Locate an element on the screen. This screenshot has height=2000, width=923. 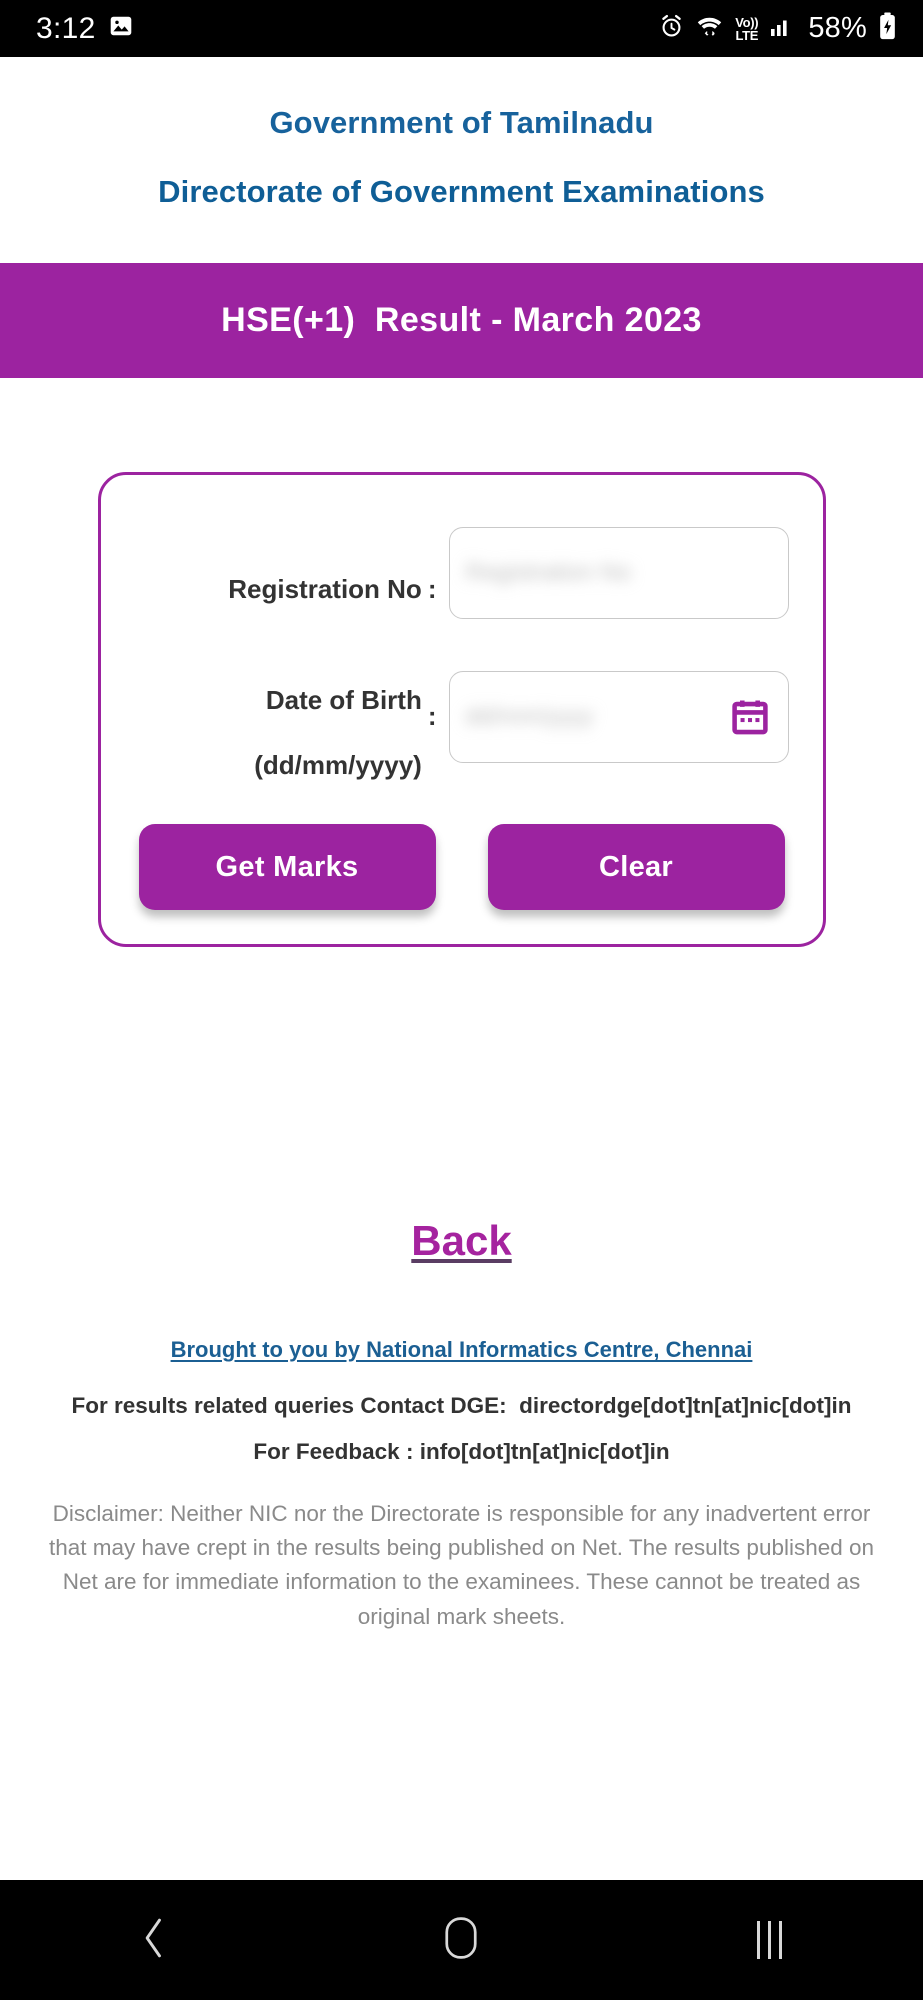
dob-label-line2: (dd/mm/yyyy) is located at coordinates (338, 765).